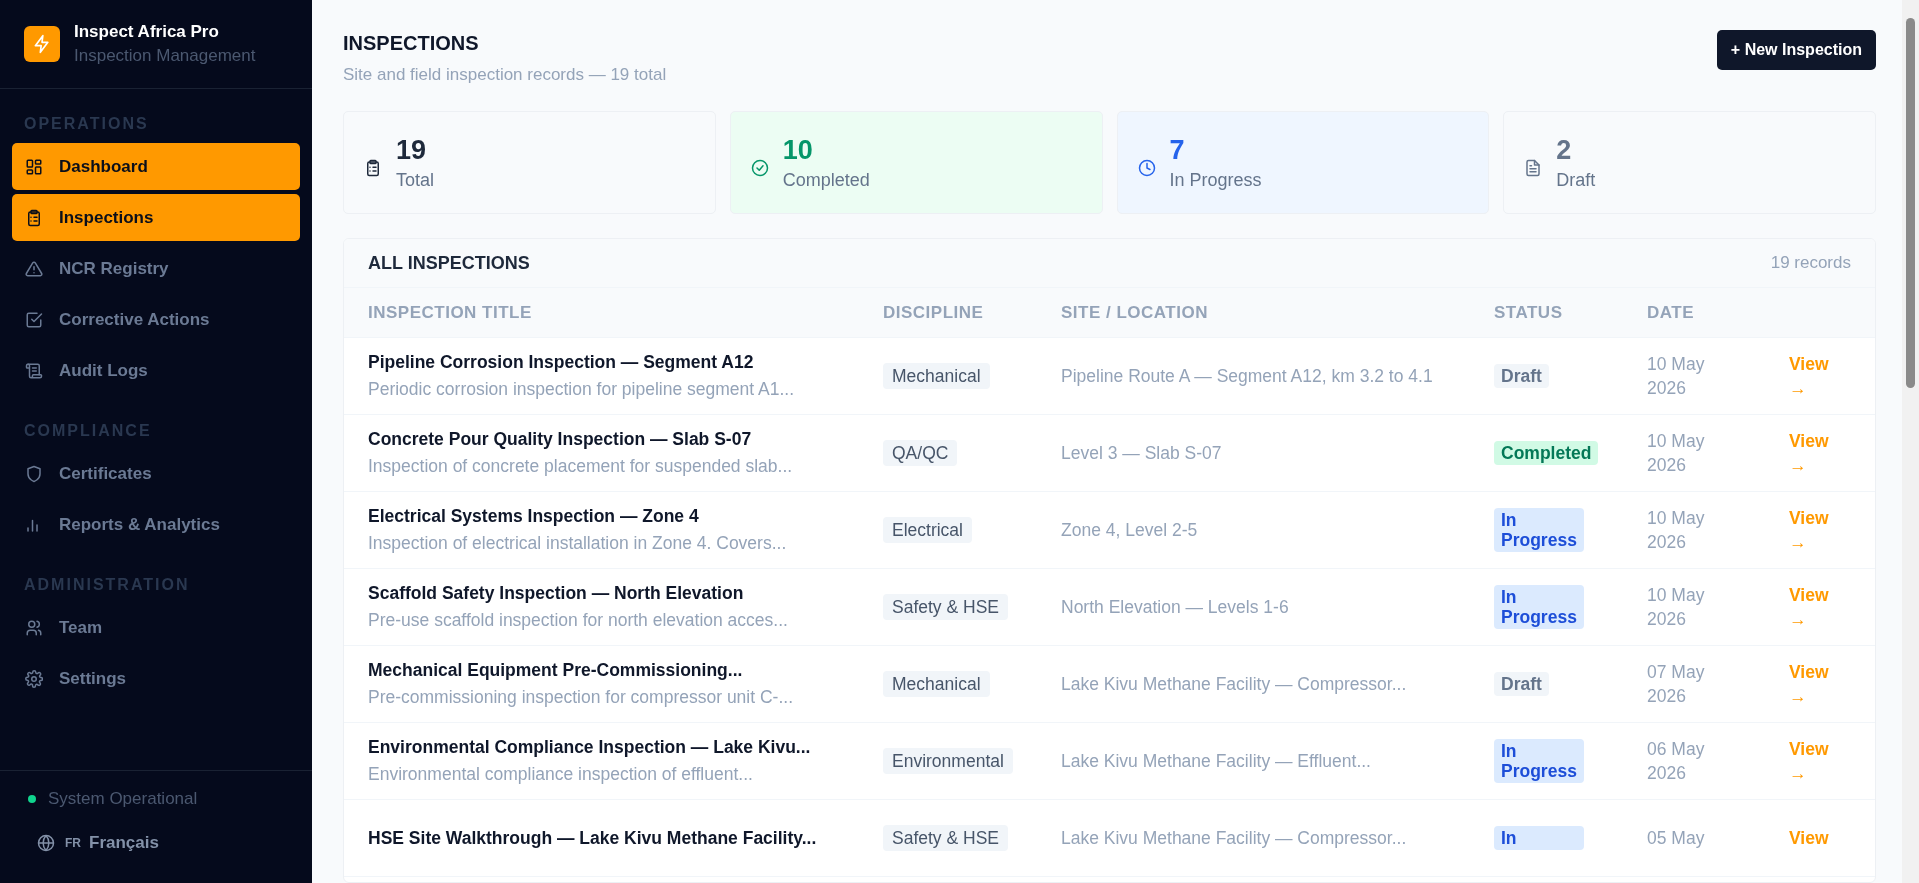 Image resolution: width=1919 pixels, height=883 pixels. Describe the element at coordinates (156, 627) in the screenshot. I see `nav-item: Team` at that location.